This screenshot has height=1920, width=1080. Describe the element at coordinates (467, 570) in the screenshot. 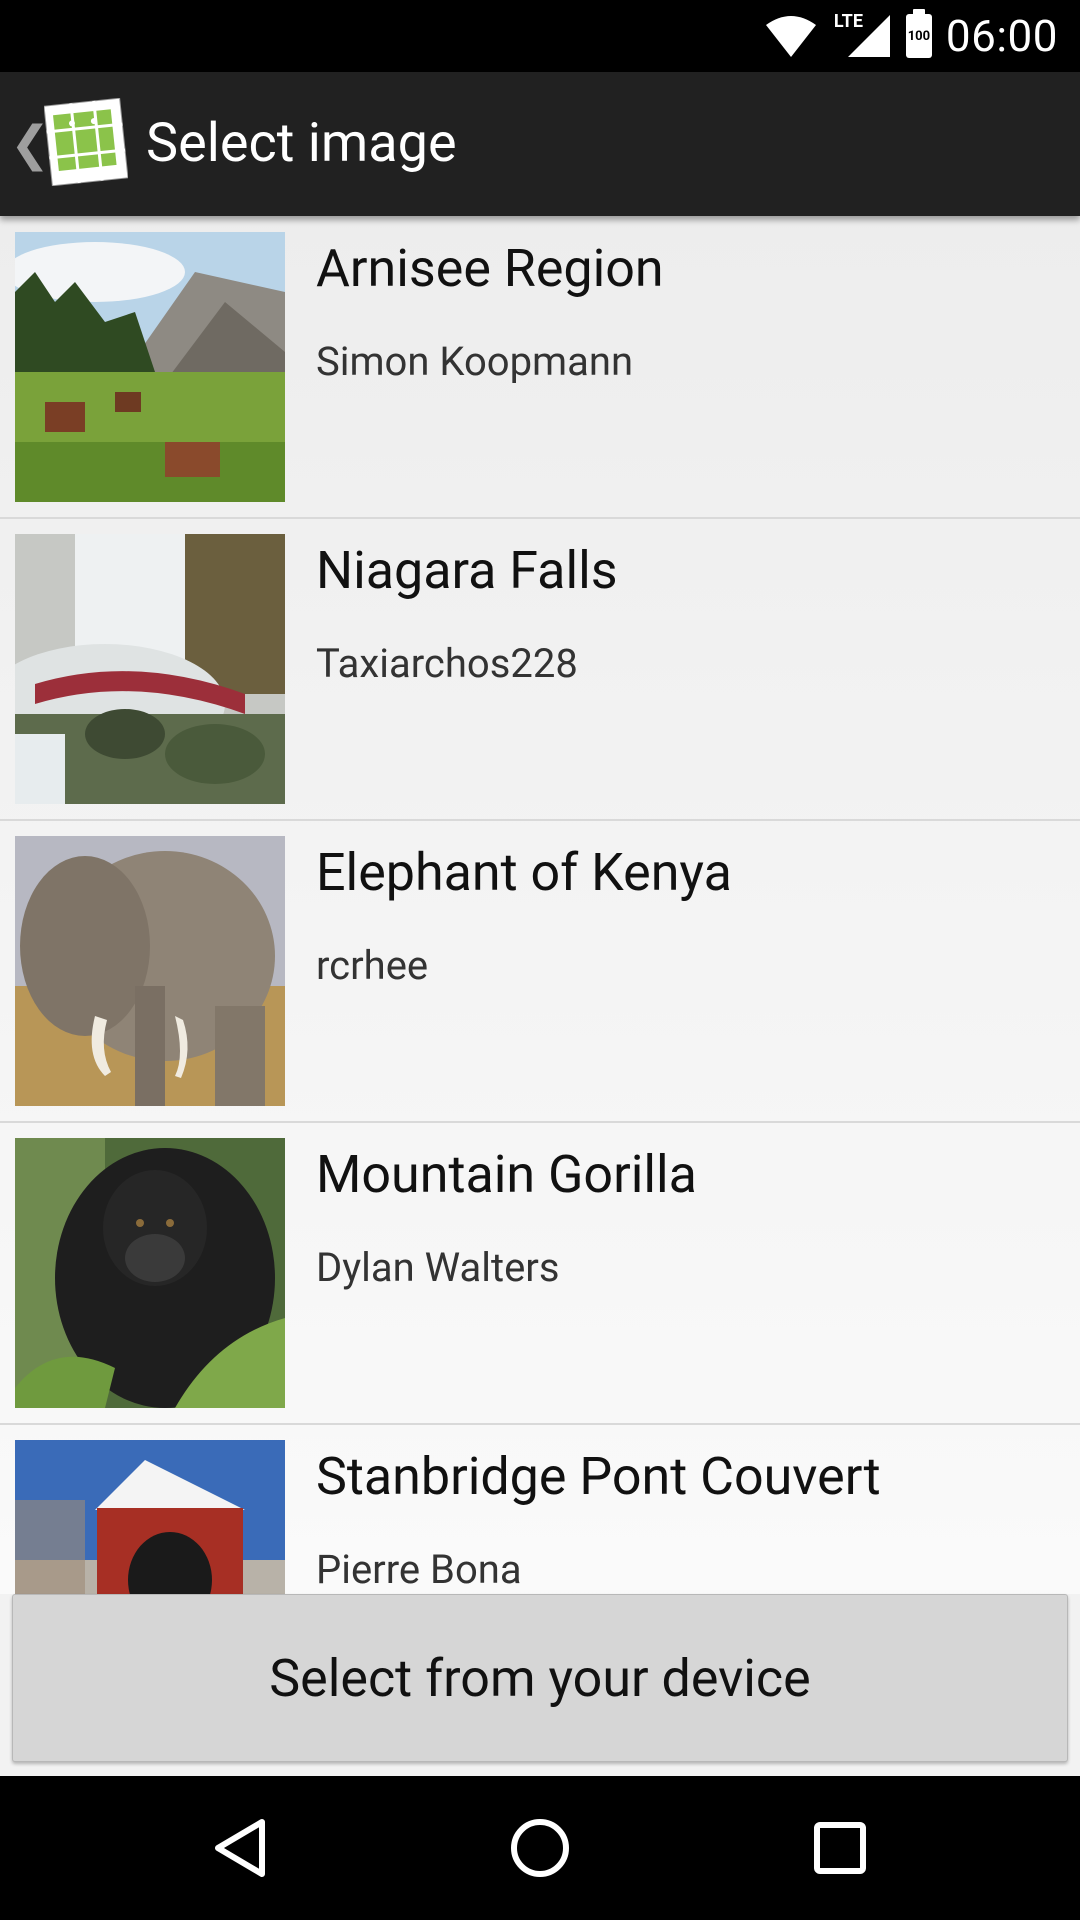

I see `image-title: Niagara Falls` at that location.